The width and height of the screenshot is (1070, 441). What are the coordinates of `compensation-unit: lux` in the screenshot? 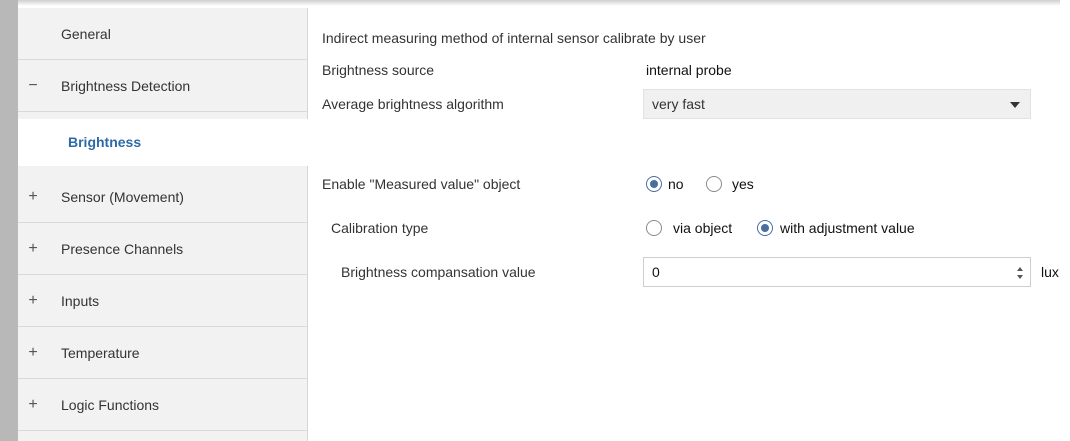 It's located at (1050, 272).